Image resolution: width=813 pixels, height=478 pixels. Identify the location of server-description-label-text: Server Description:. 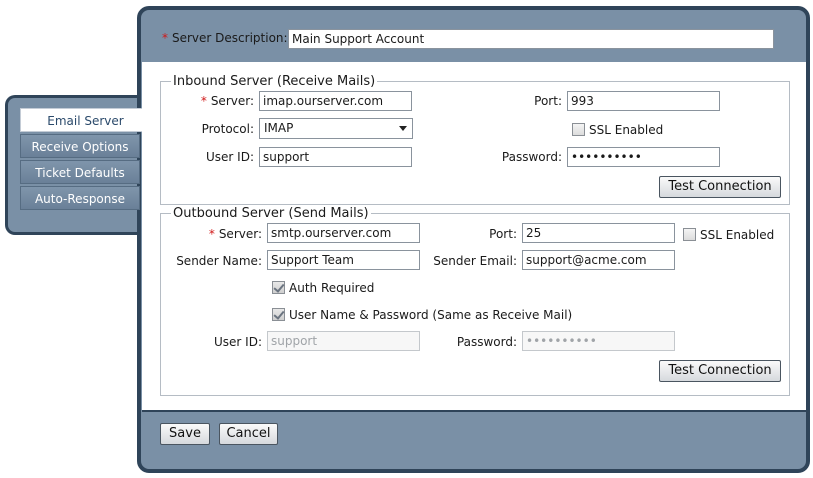
(230, 38).